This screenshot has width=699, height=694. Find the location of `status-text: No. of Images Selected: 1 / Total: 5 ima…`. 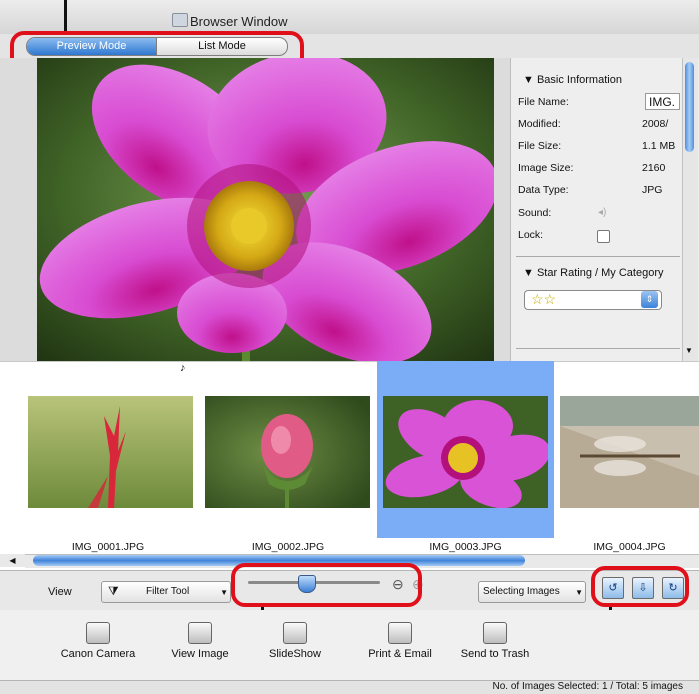

status-text: No. of Images Selected: 1 / Total: 5 ima… is located at coordinates (587, 686).